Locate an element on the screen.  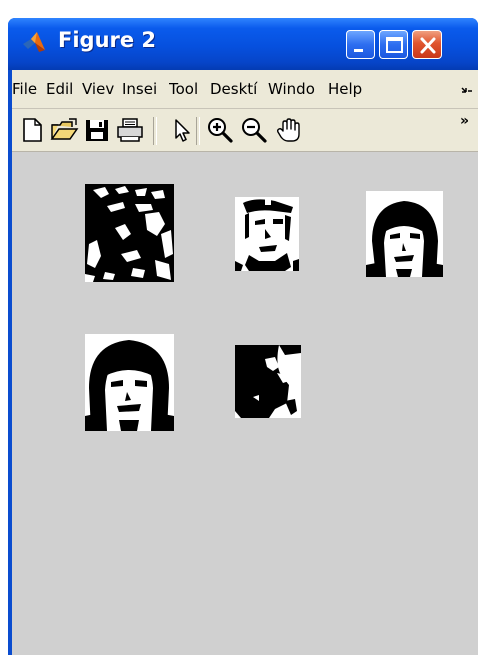
print-figure-button is located at coordinates (130, 130).